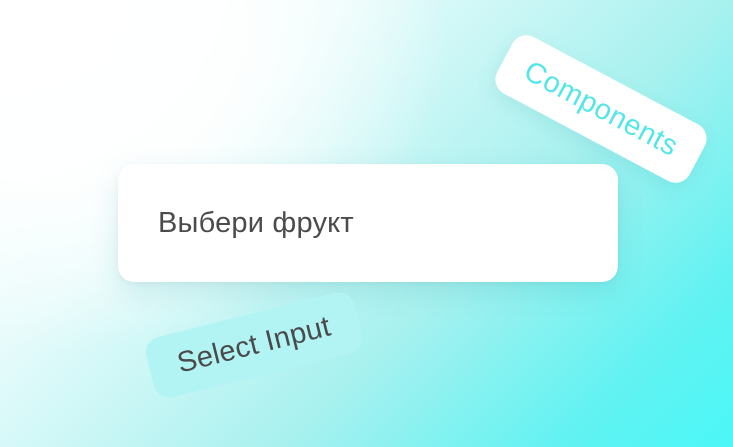 The image size is (733, 447). Describe the element at coordinates (601, 108) in the screenshot. I see `components-tag-label: Components` at that location.